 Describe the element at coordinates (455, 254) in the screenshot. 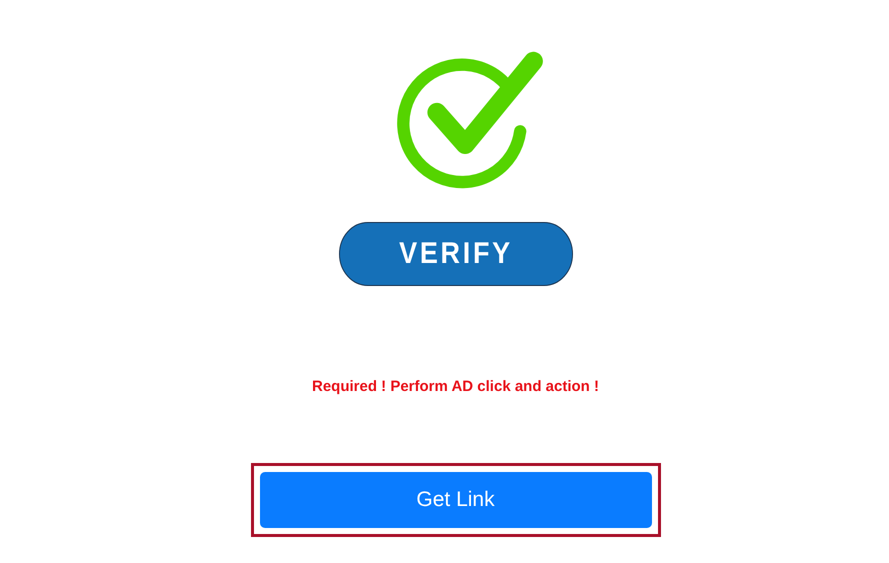

I see `verify-button: VERIFY` at that location.